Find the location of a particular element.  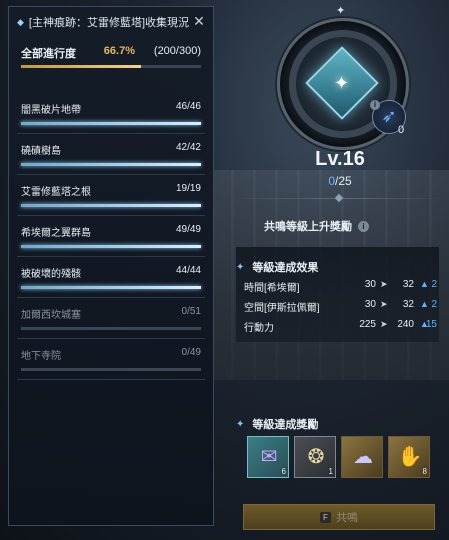

effect-to: 240 is located at coordinates (405, 324).